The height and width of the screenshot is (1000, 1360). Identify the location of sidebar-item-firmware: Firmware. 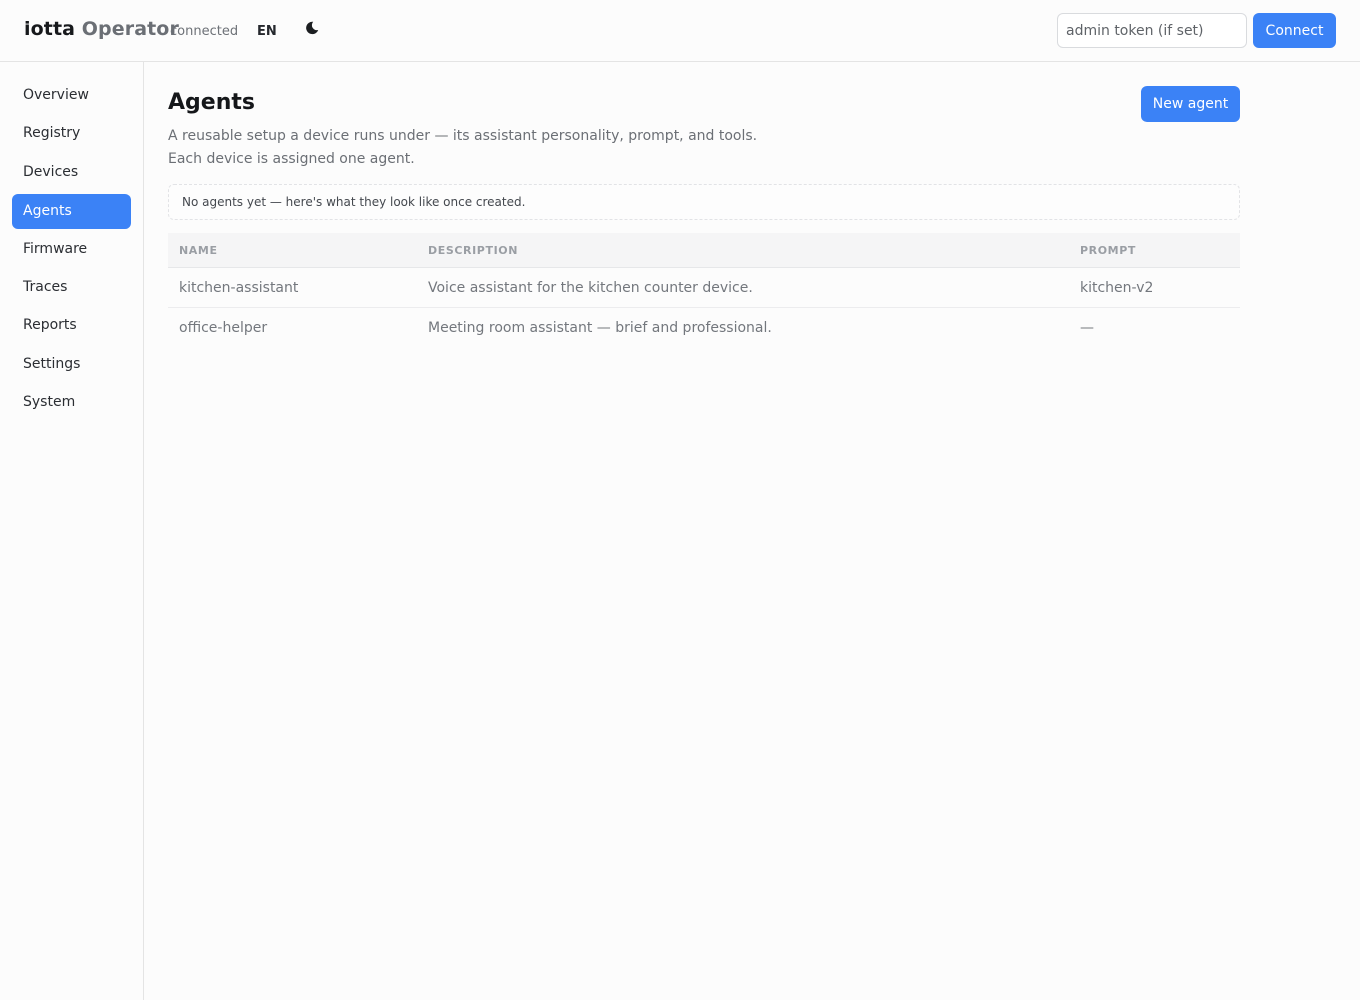
(71, 249).